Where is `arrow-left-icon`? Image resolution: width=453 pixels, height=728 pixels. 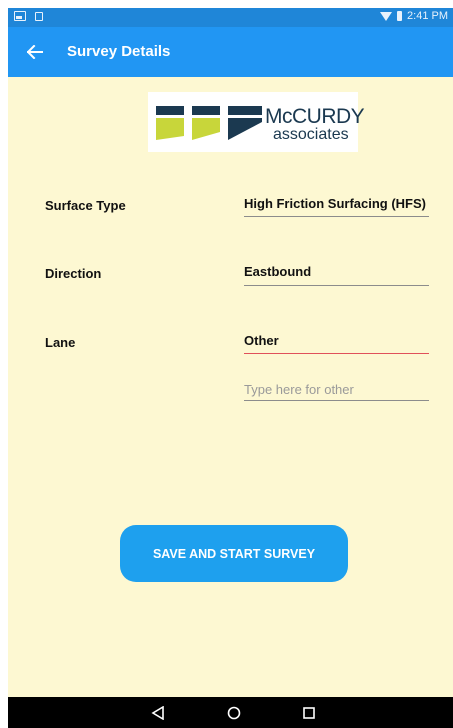
arrow-left-icon is located at coordinates (35, 52).